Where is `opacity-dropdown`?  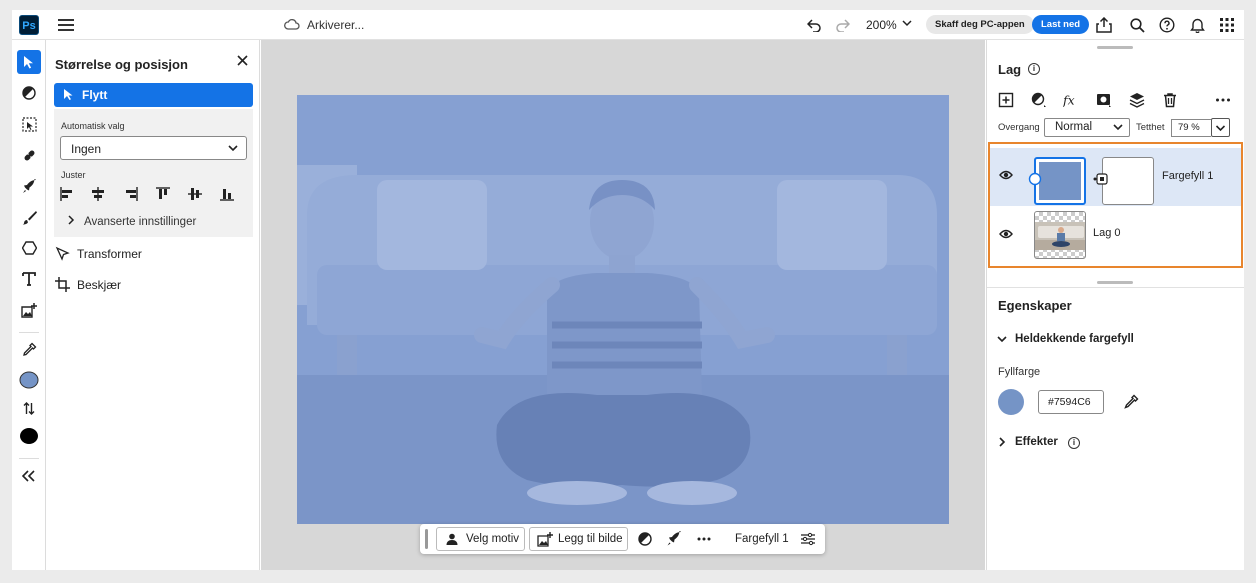
opacity-dropdown is located at coordinates (1220, 127).